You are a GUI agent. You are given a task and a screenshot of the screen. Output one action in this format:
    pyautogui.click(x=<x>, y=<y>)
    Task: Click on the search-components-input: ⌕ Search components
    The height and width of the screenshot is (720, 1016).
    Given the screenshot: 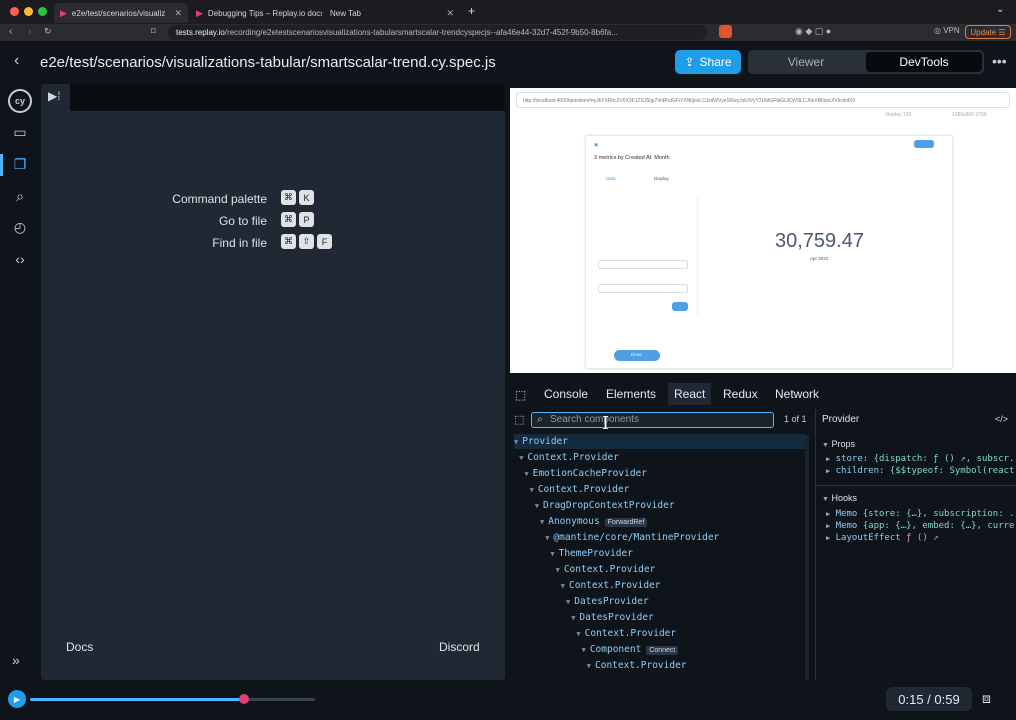 What is the action you would take?
    pyautogui.click(x=652, y=420)
    